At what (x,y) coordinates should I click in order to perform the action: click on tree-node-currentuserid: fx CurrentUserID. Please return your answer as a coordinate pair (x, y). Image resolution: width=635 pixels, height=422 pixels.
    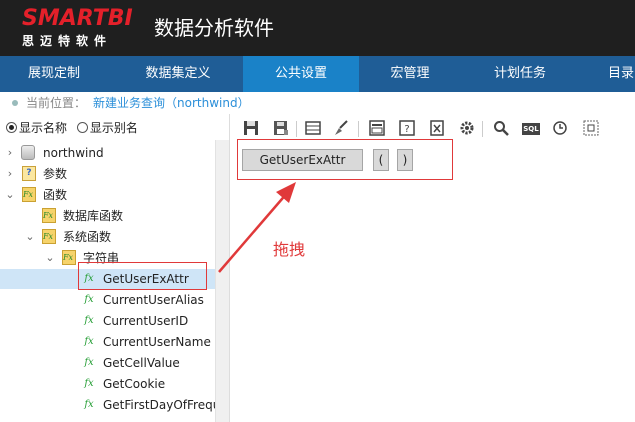
    Looking at the image, I should click on (107, 321).